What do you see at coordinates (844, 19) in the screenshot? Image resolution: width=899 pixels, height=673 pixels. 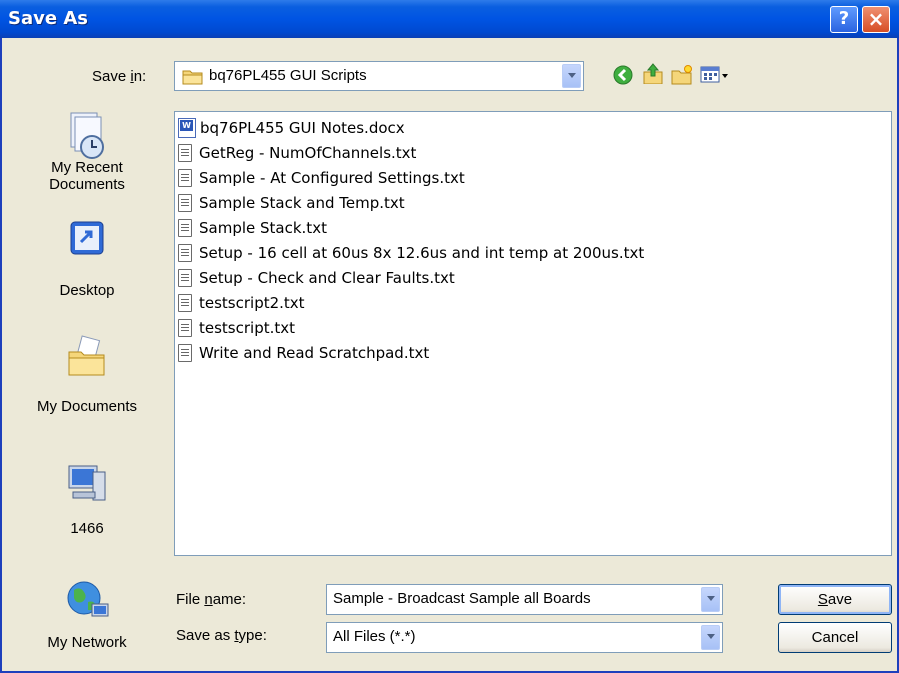 I see `help-button: ?` at bounding box center [844, 19].